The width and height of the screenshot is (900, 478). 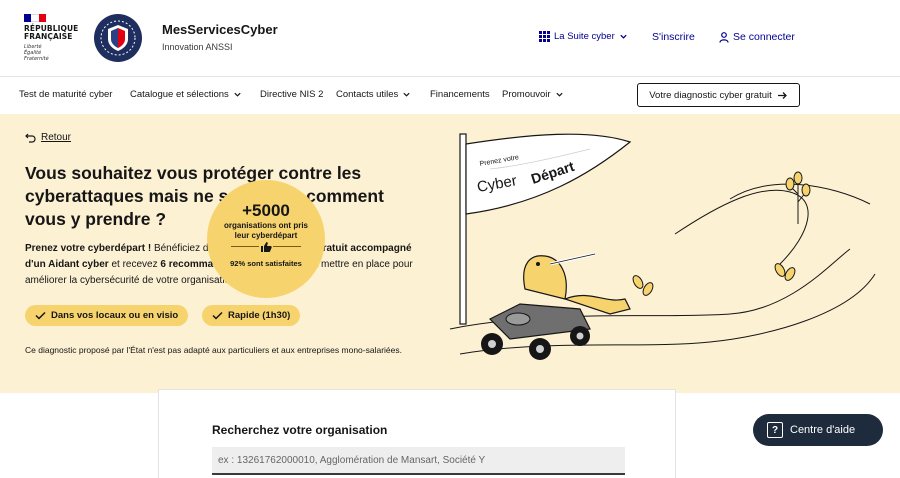 I want to click on back-link: Retour, so click(x=48, y=137).